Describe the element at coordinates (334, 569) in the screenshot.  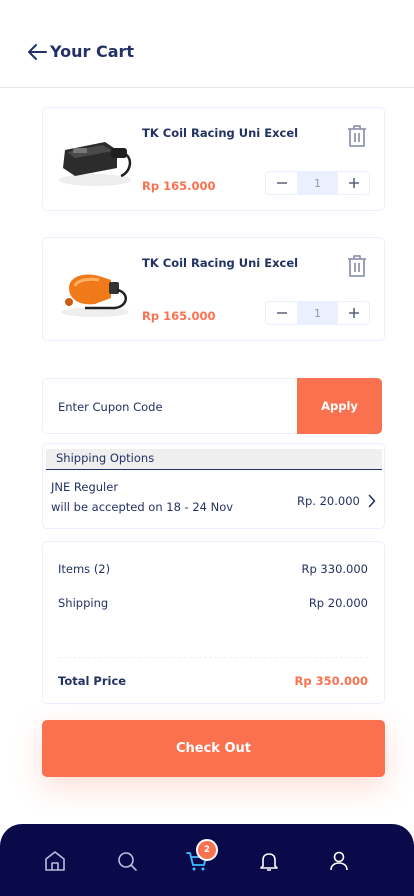
I see `items-value: Rp 330.000` at that location.